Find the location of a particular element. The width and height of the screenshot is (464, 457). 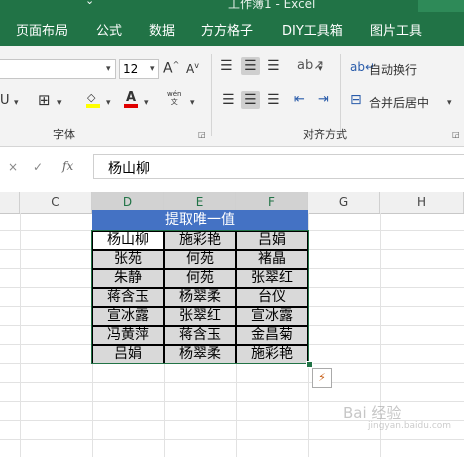

wrap-text-button: 自动换行 is located at coordinates (393, 69).